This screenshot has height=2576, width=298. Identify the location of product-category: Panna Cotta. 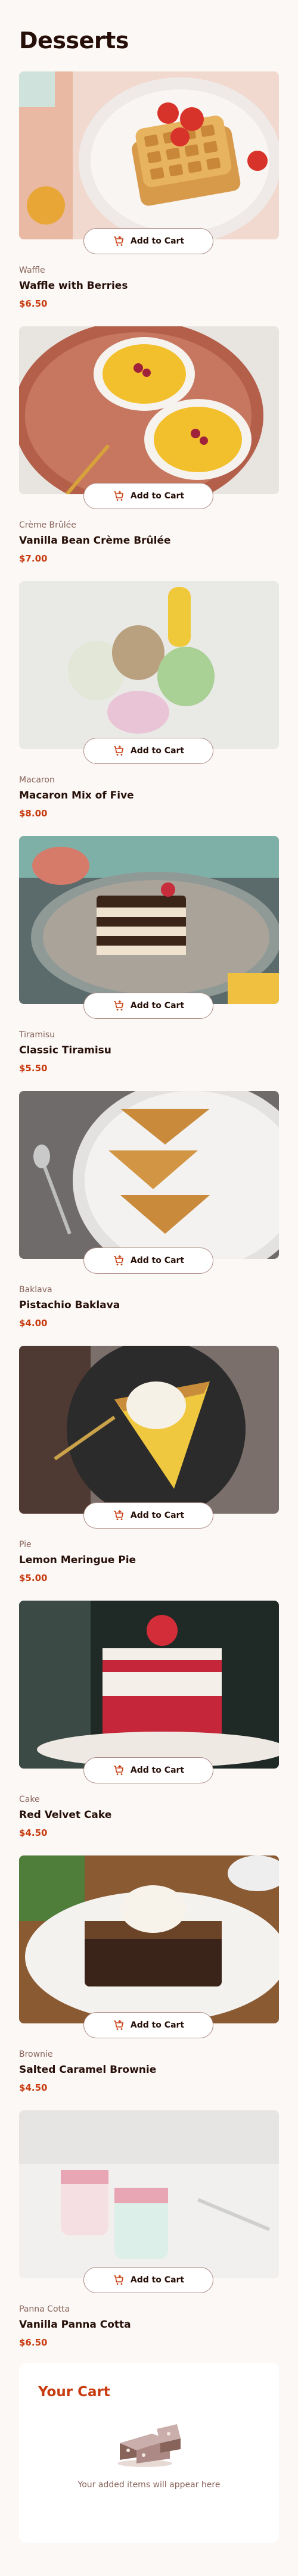
(44, 2309).